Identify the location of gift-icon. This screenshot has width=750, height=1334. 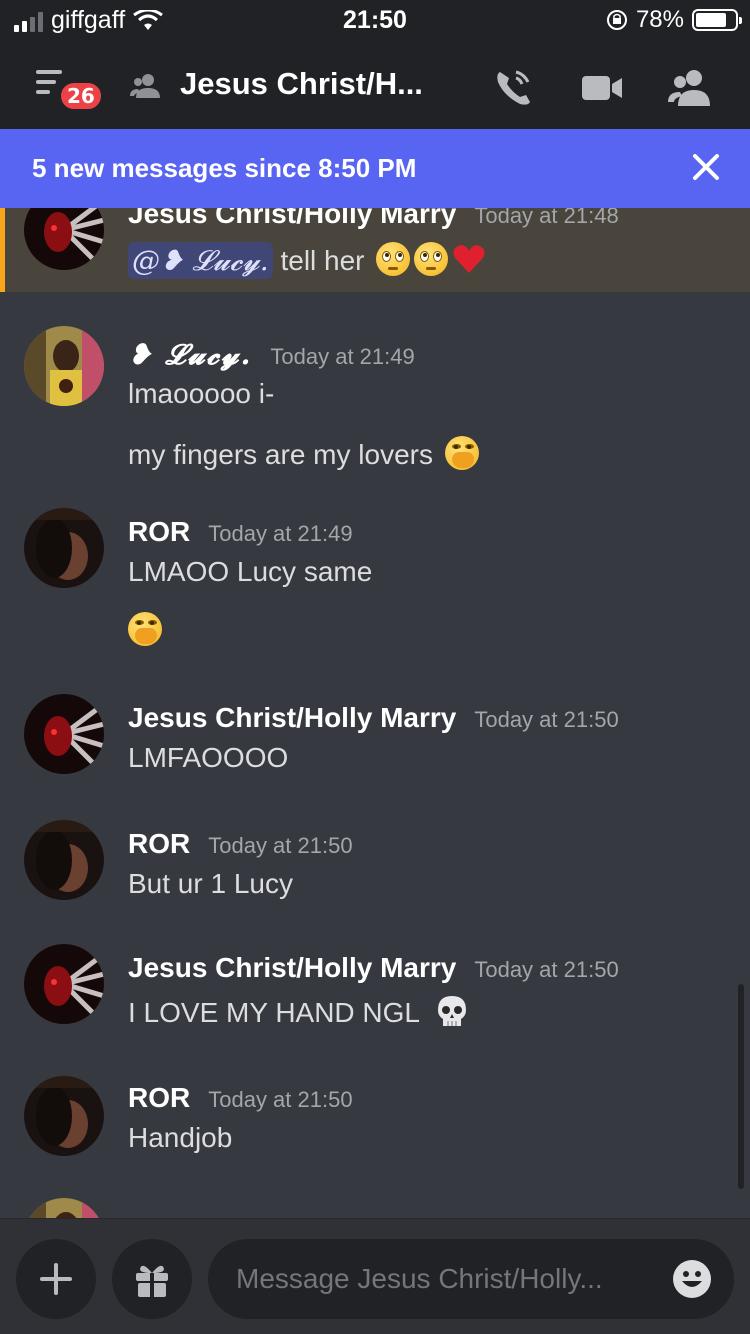
(152, 1281).